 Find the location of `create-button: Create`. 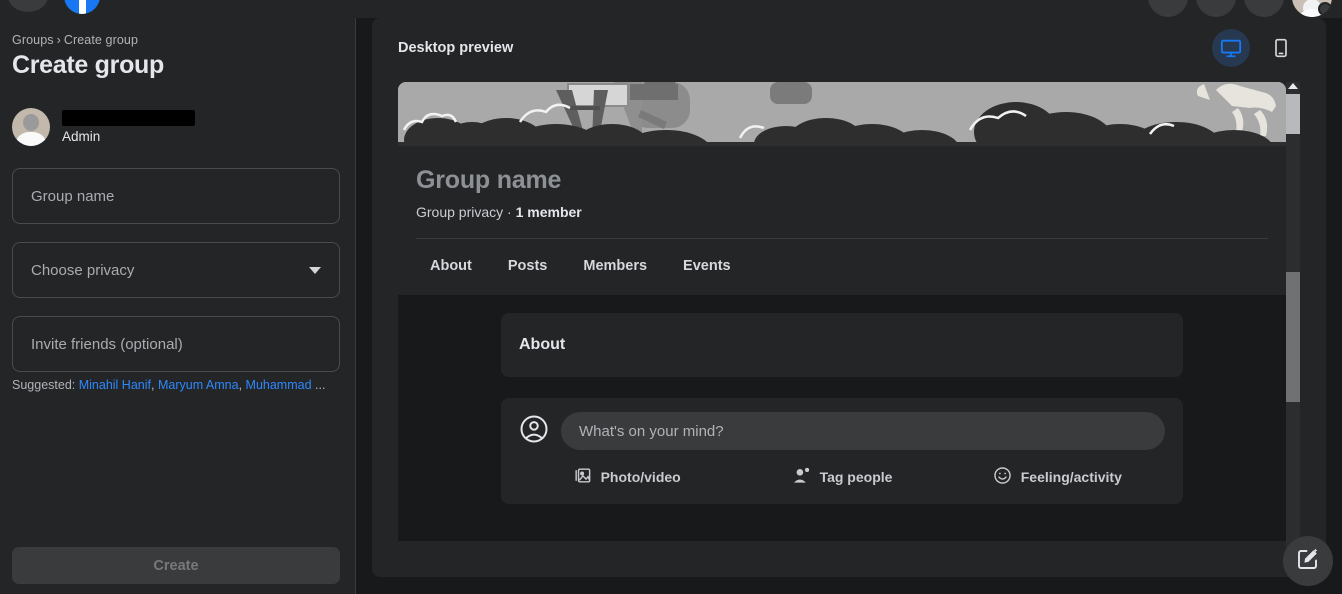

create-button: Create is located at coordinates (176, 565).